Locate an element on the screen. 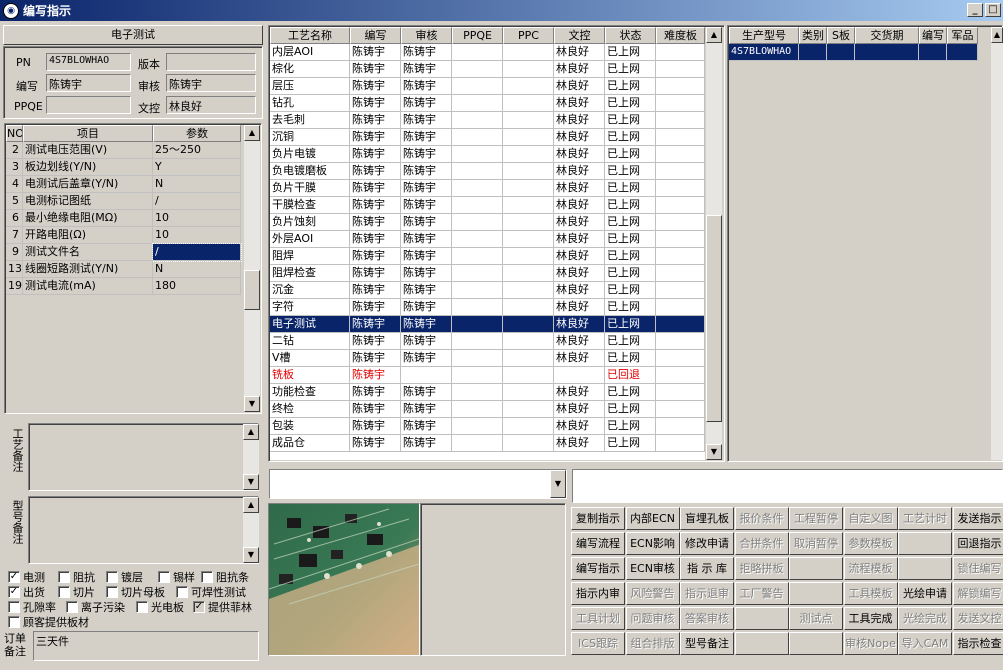 This screenshot has width=1003, height=670. table-cell: 内层AOI is located at coordinates (310, 52).